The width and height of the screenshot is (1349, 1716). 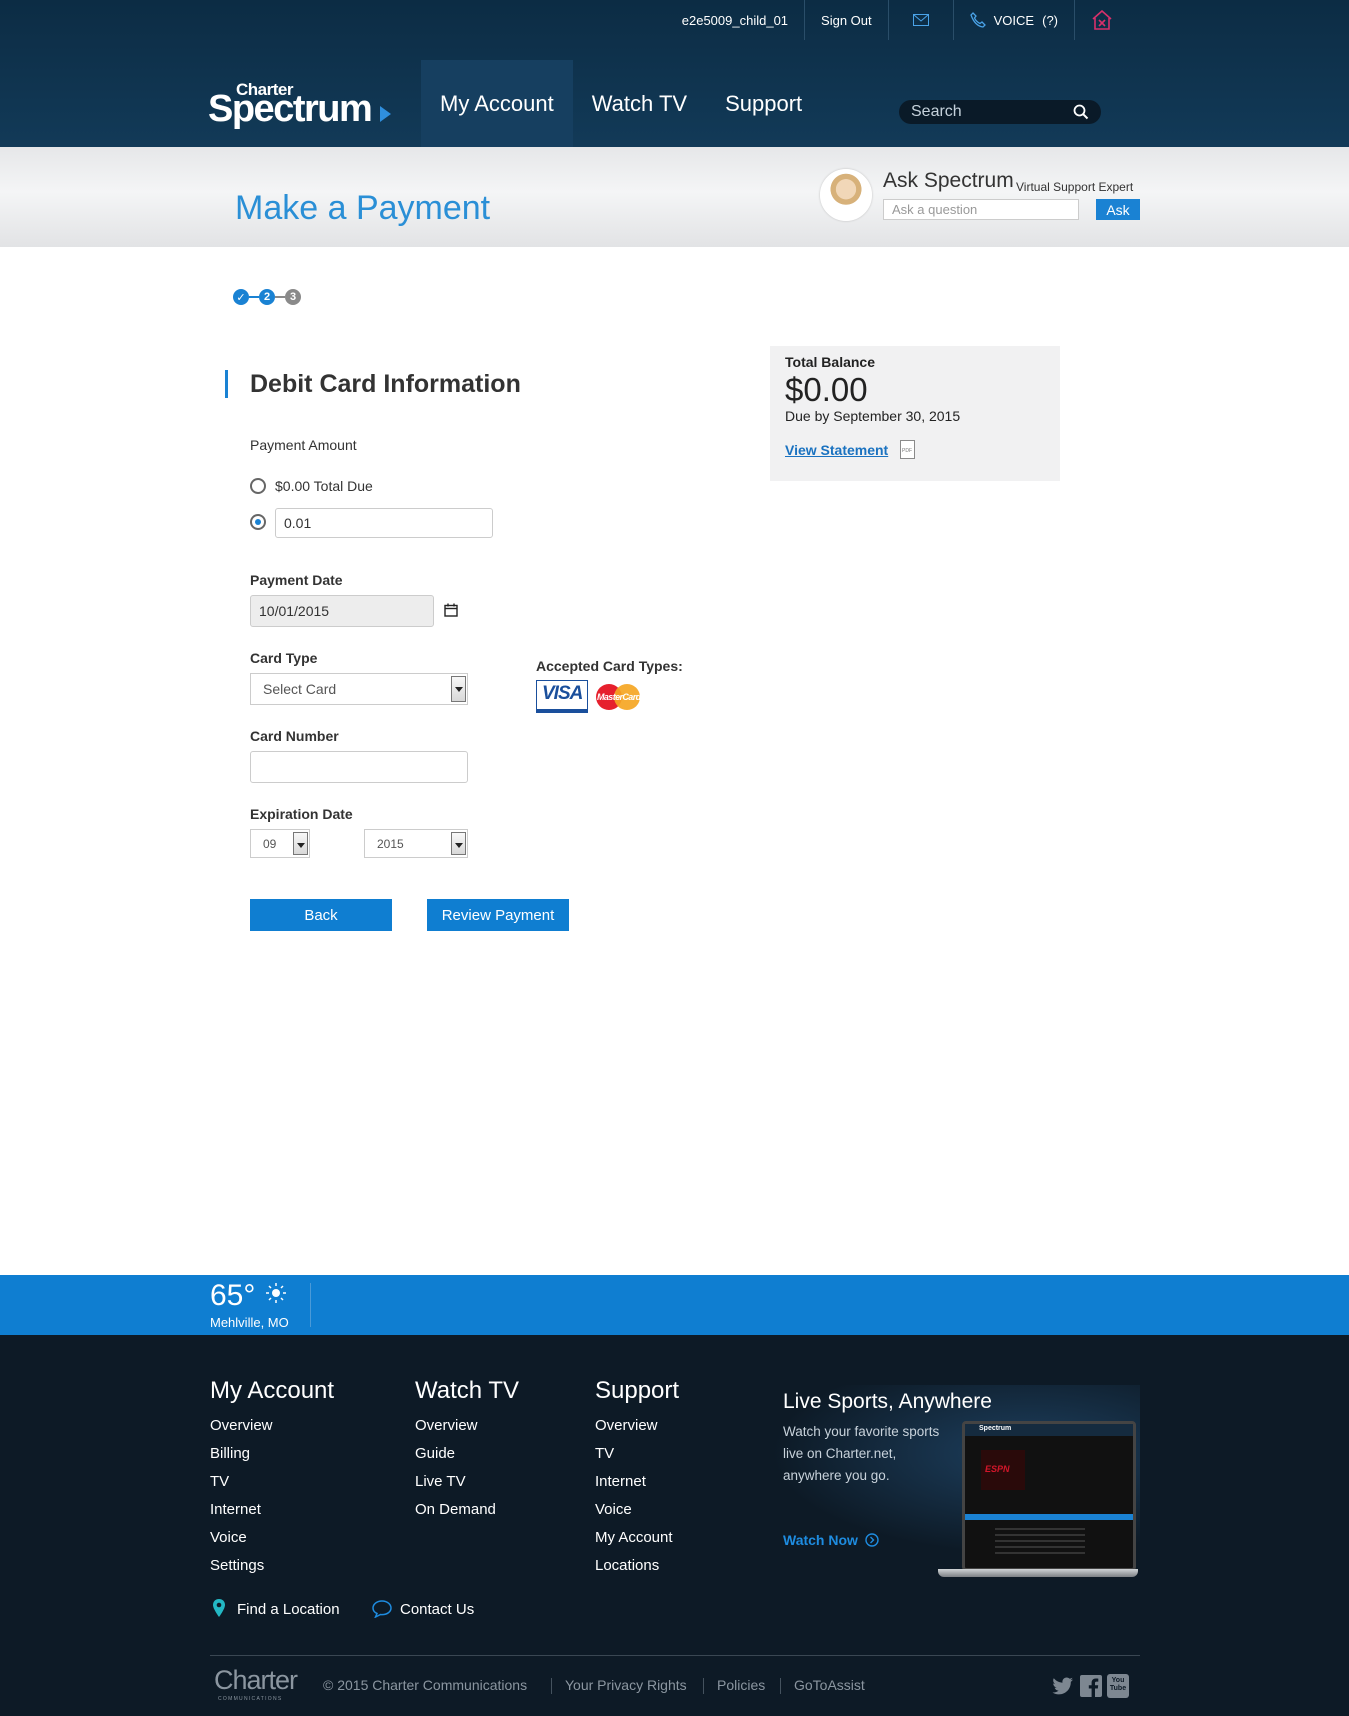 I want to click on ask-spectrum-avatar, so click(x=846, y=195).